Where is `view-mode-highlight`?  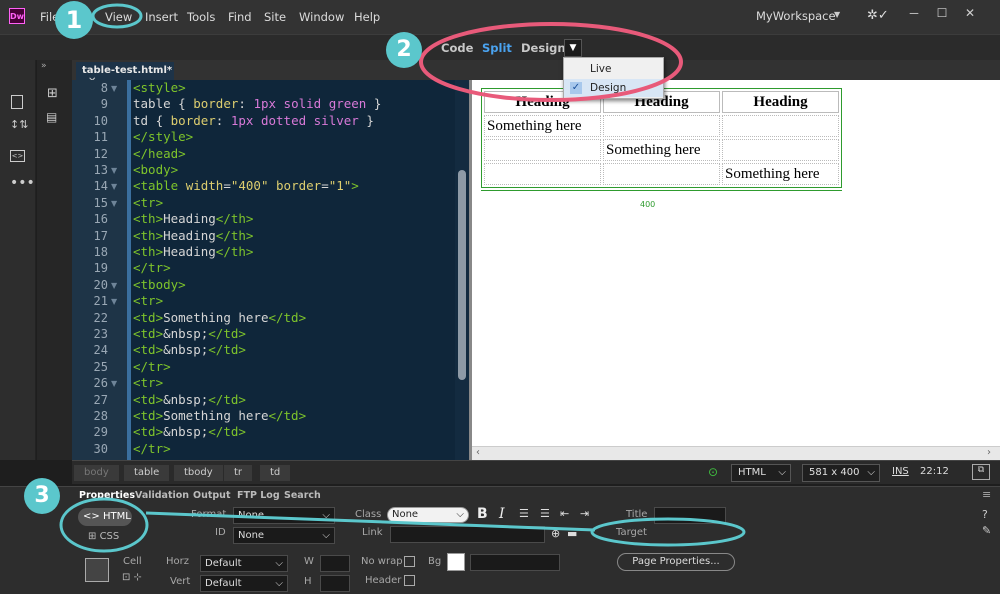 view-mode-highlight is located at coordinates (551, 62).